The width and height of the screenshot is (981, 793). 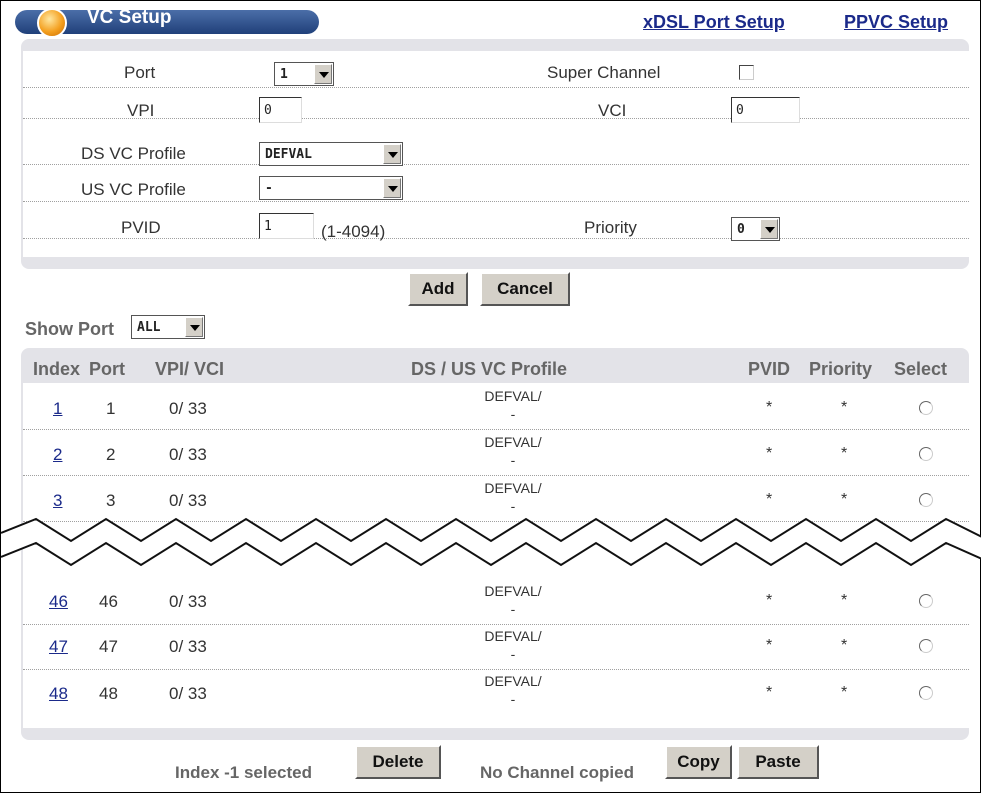 What do you see at coordinates (107, 369) in the screenshot?
I see `column-header-port: Port` at bounding box center [107, 369].